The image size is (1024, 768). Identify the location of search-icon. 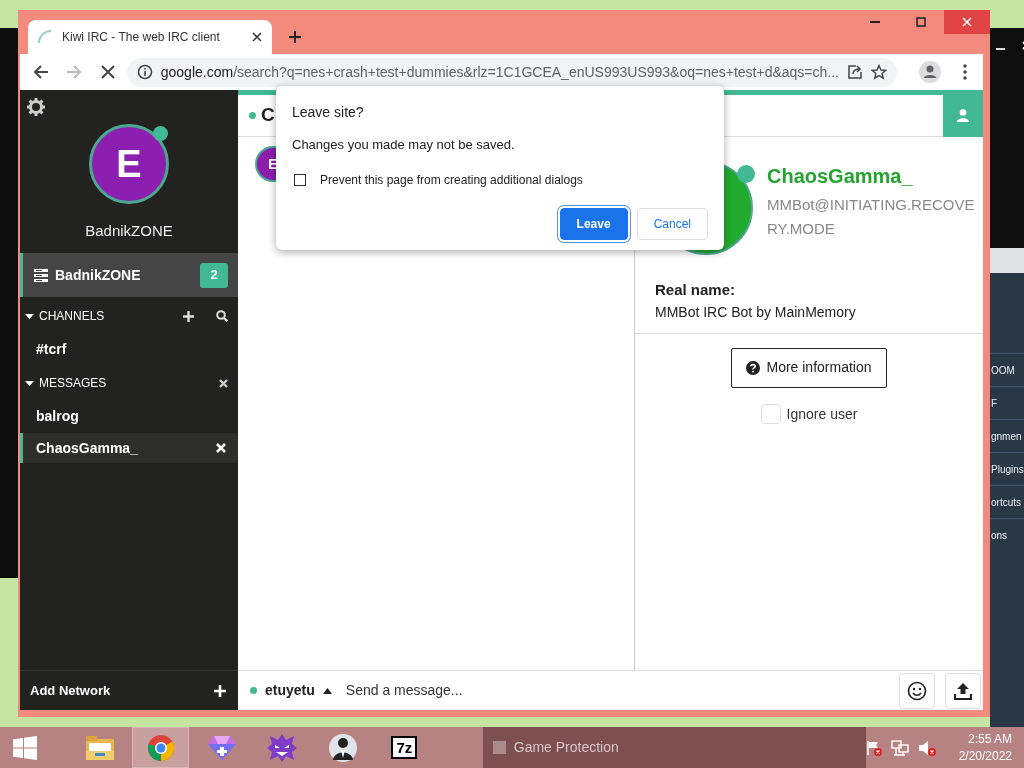
(222, 316).